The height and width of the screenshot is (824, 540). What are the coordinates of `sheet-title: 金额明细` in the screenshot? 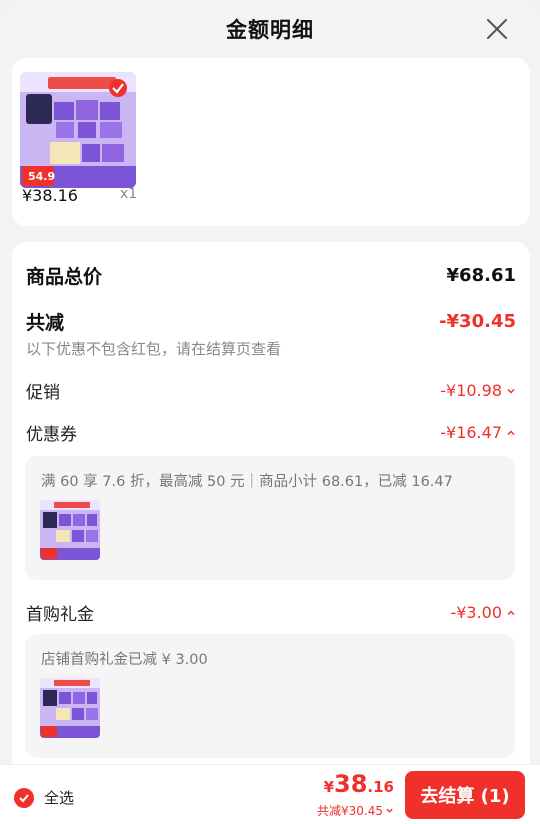 It's located at (270, 30).